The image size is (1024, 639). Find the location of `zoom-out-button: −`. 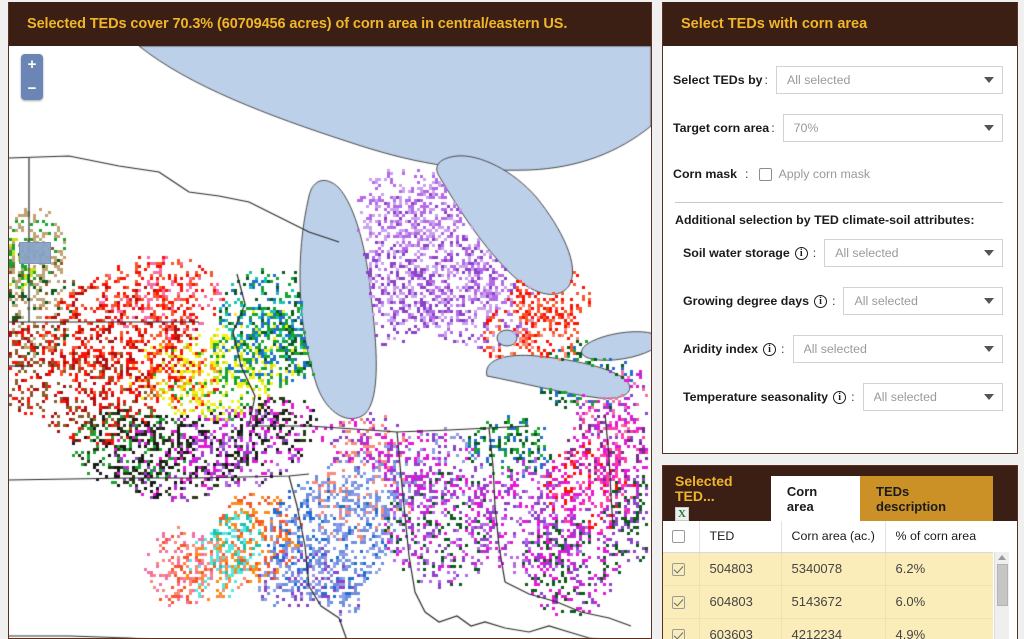

zoom-out-button: − is located at coordinates (32, 89).